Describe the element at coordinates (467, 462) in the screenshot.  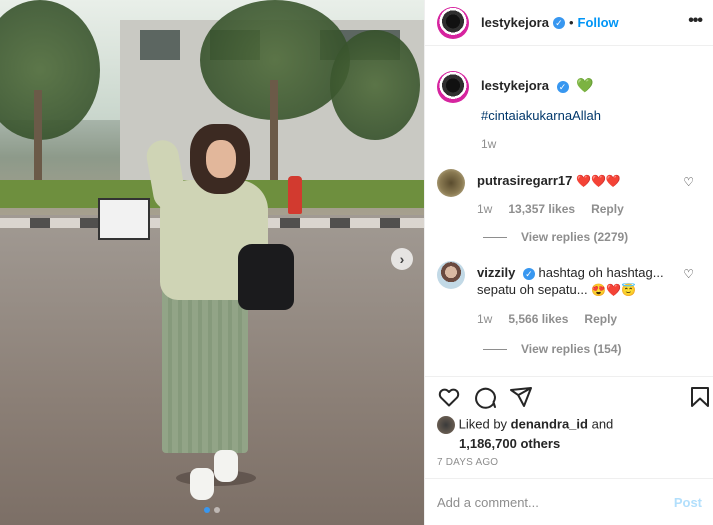
I see `post-timestamp: 7 DAYS AGO` at that location.